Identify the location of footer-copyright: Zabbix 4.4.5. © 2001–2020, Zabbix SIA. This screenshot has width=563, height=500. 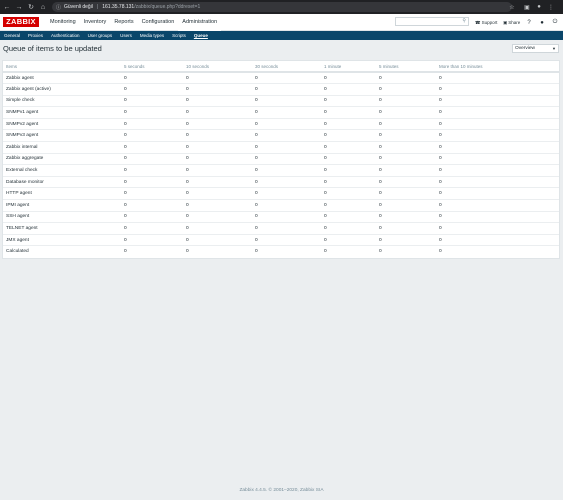
(281, 490).